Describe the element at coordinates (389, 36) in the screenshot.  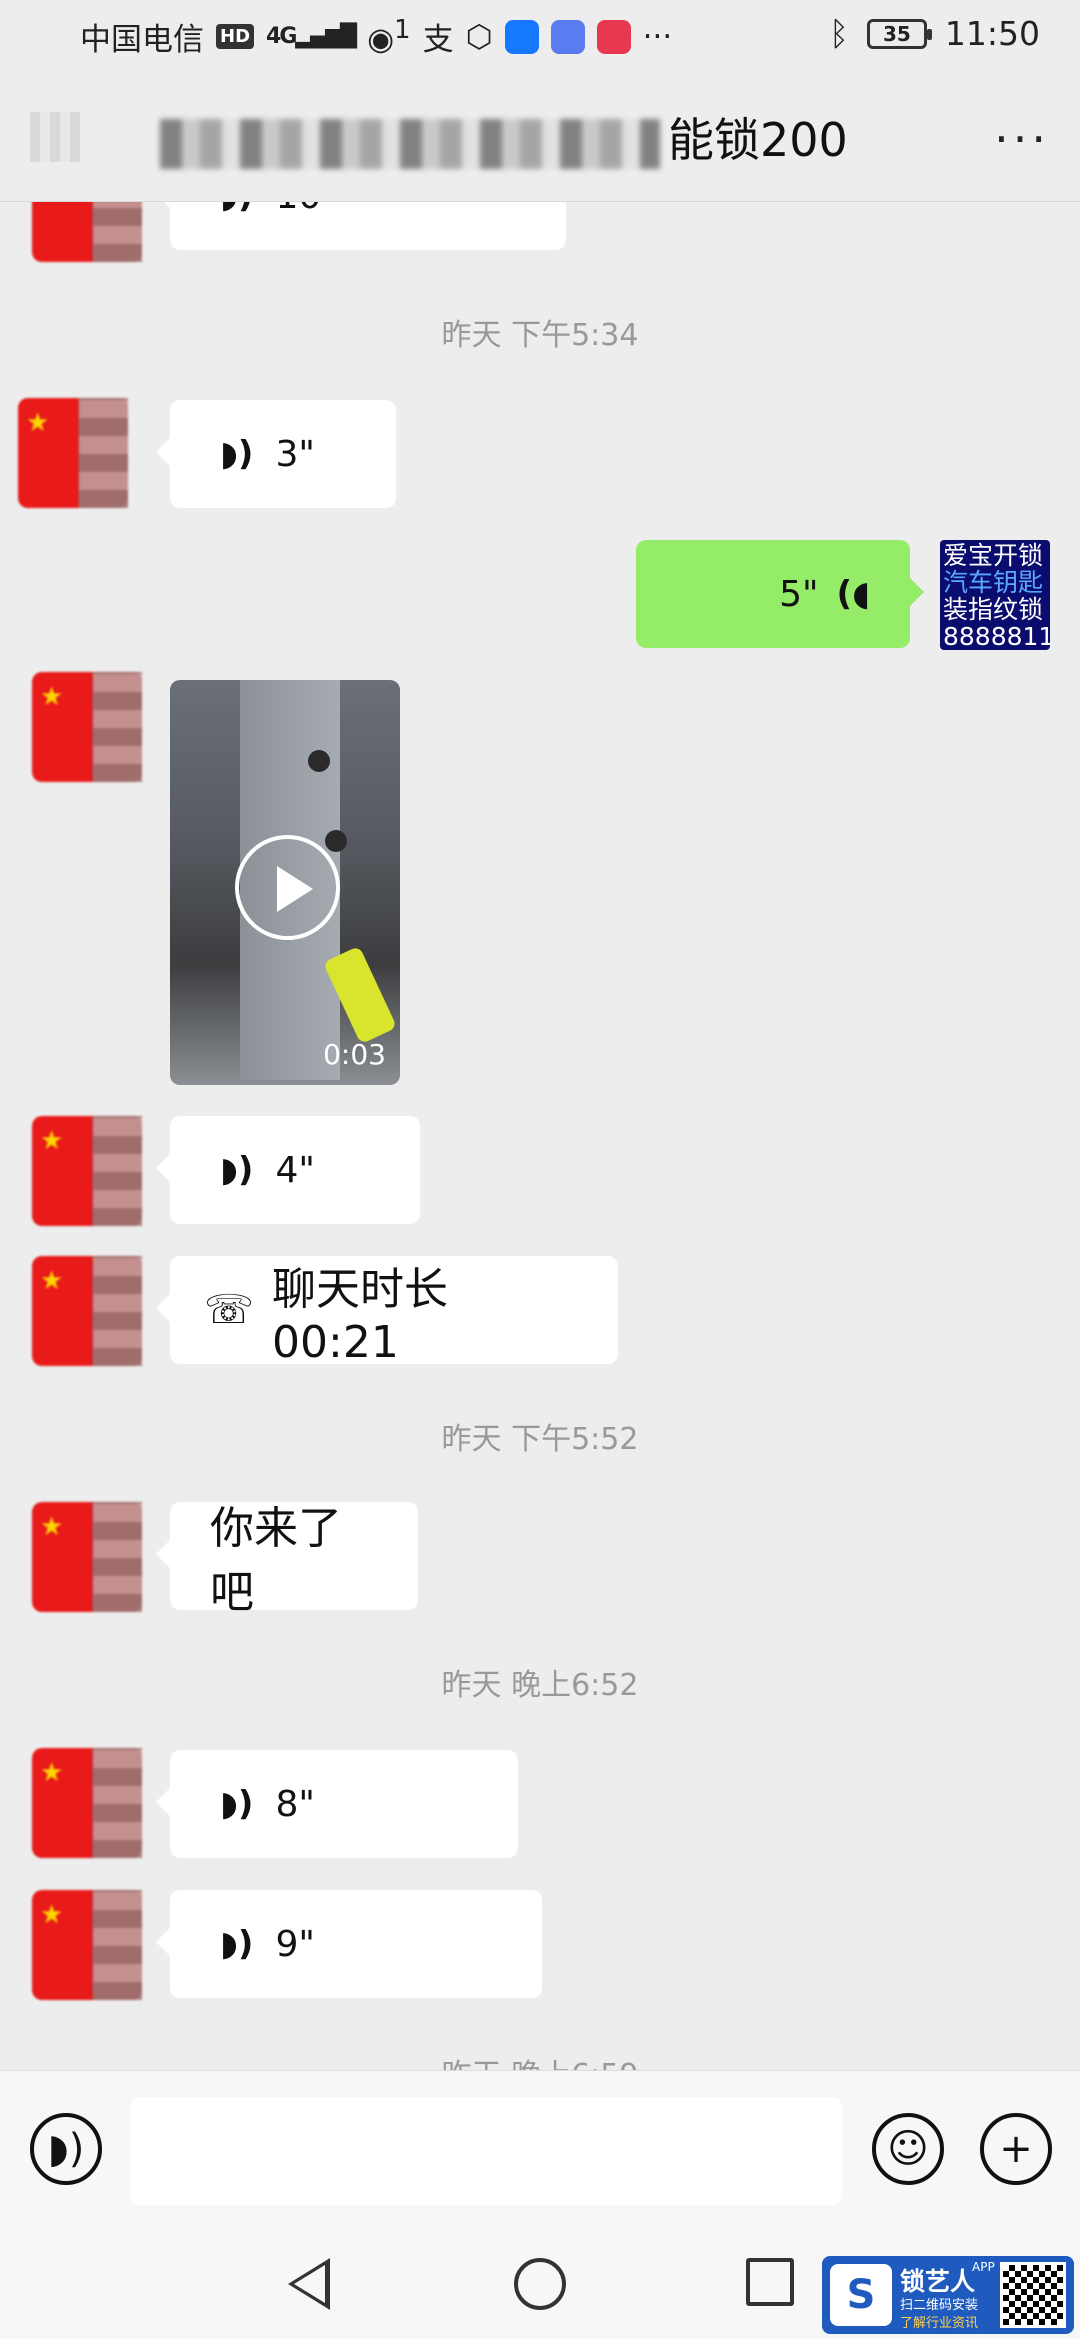
I see `wifi-icon: ◉1` at that location.